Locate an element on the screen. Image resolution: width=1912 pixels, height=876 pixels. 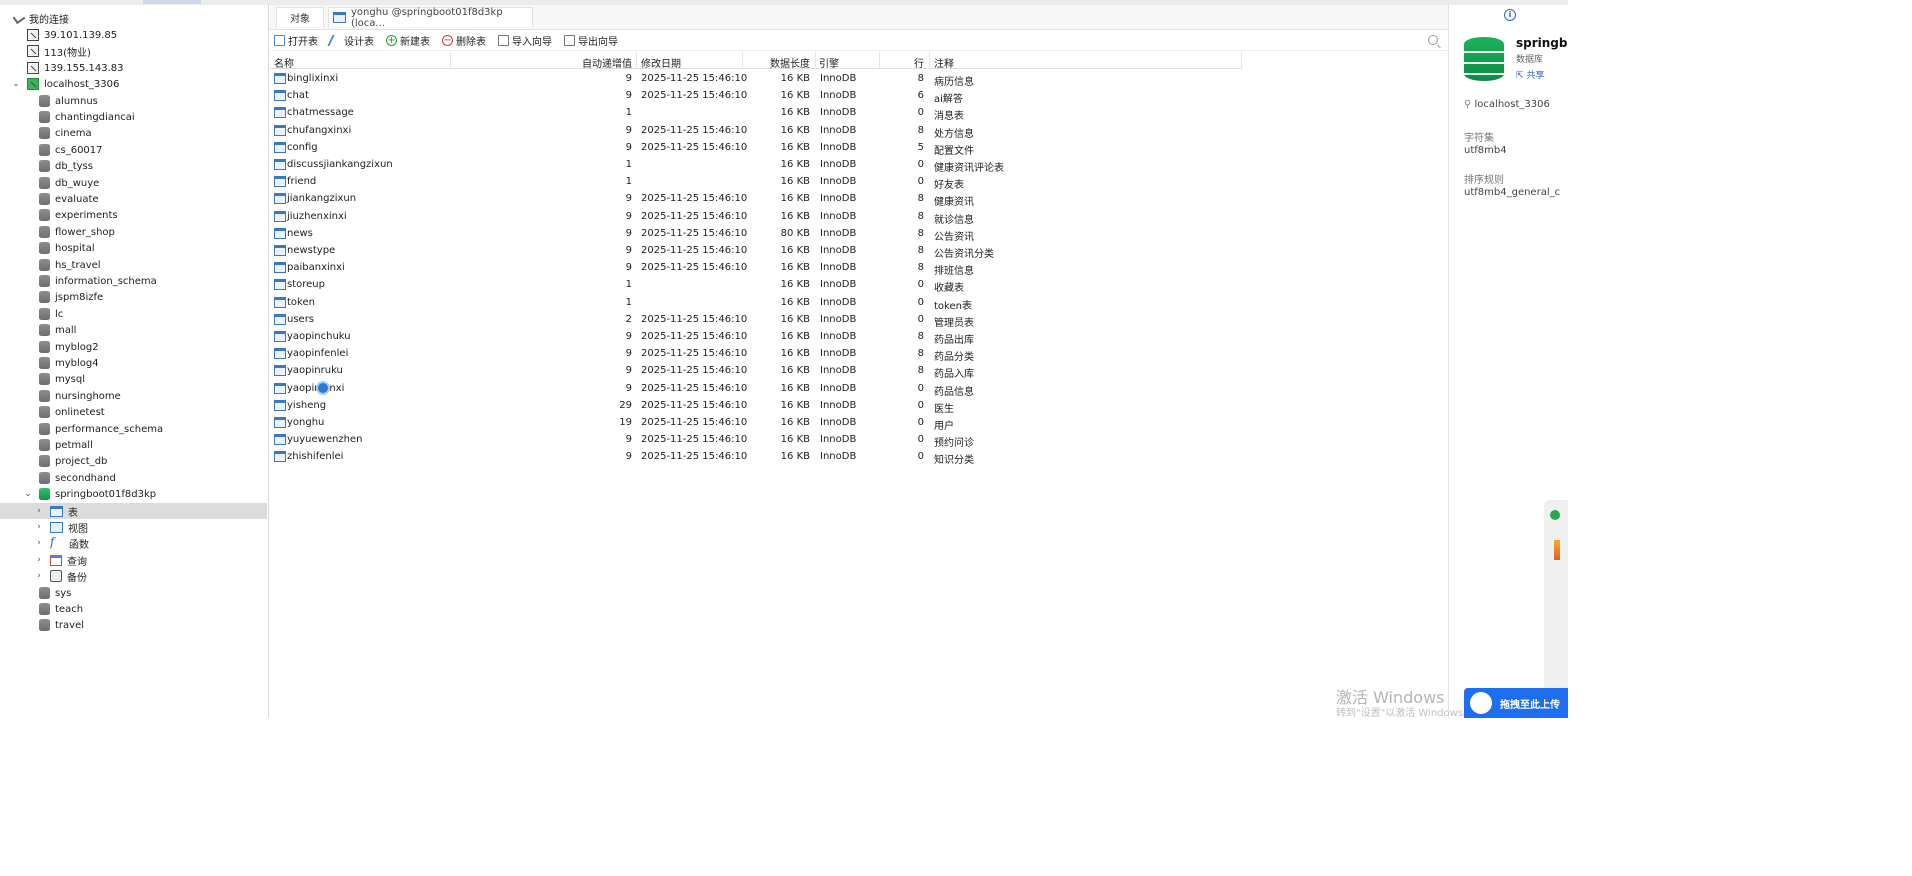
rows-cell: 8 is located at coordinates (920, 353).